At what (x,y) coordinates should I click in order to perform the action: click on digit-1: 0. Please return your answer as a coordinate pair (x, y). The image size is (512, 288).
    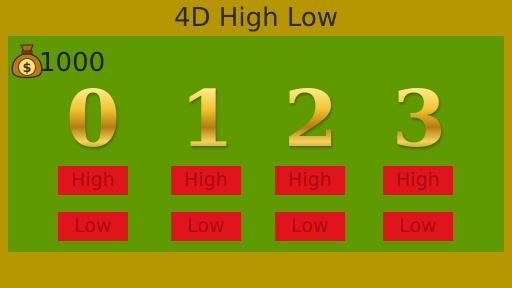
    Looking at the image, I should click on (93, 120).